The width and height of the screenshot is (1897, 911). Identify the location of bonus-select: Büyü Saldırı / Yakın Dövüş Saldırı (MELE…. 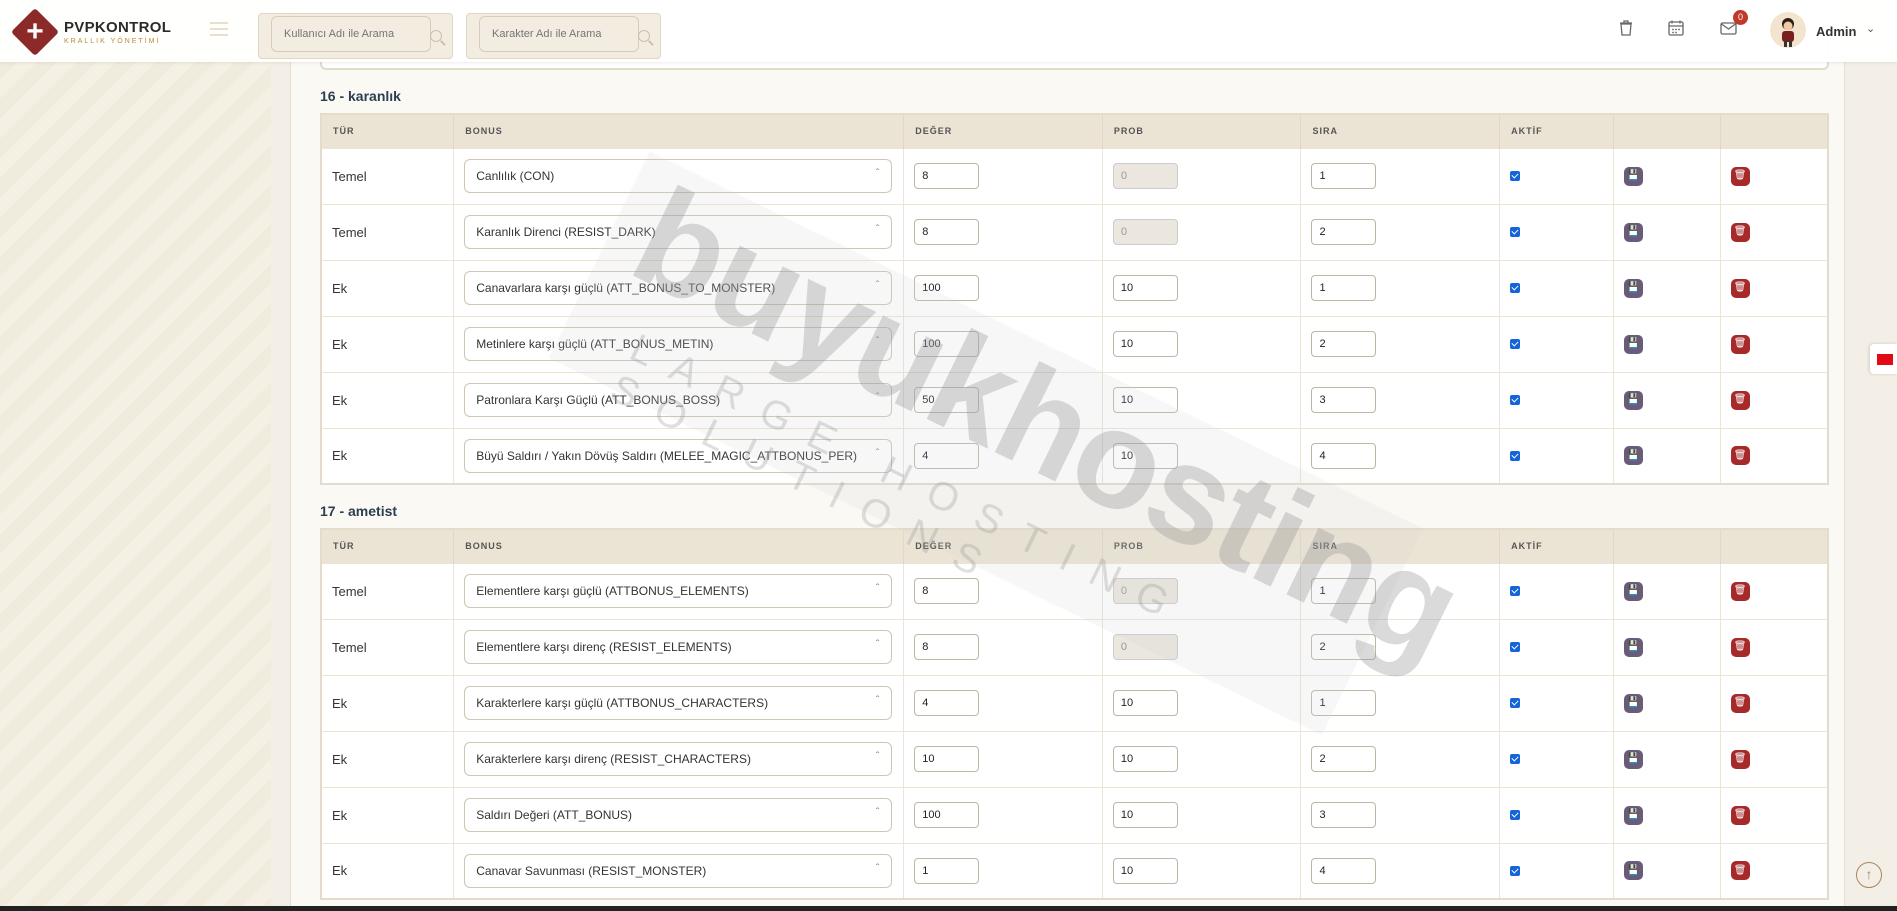
(678, 455).